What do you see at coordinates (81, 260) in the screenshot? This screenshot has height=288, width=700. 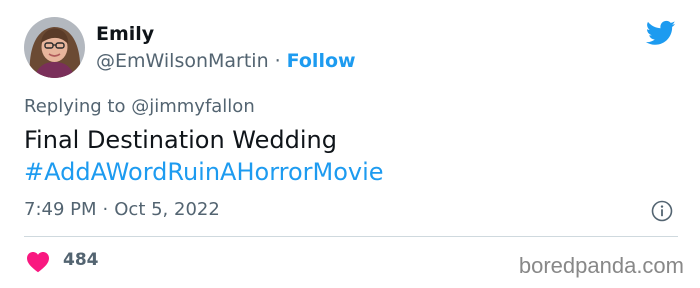 I see `like-count: 484` at bounding box center [81, 260].